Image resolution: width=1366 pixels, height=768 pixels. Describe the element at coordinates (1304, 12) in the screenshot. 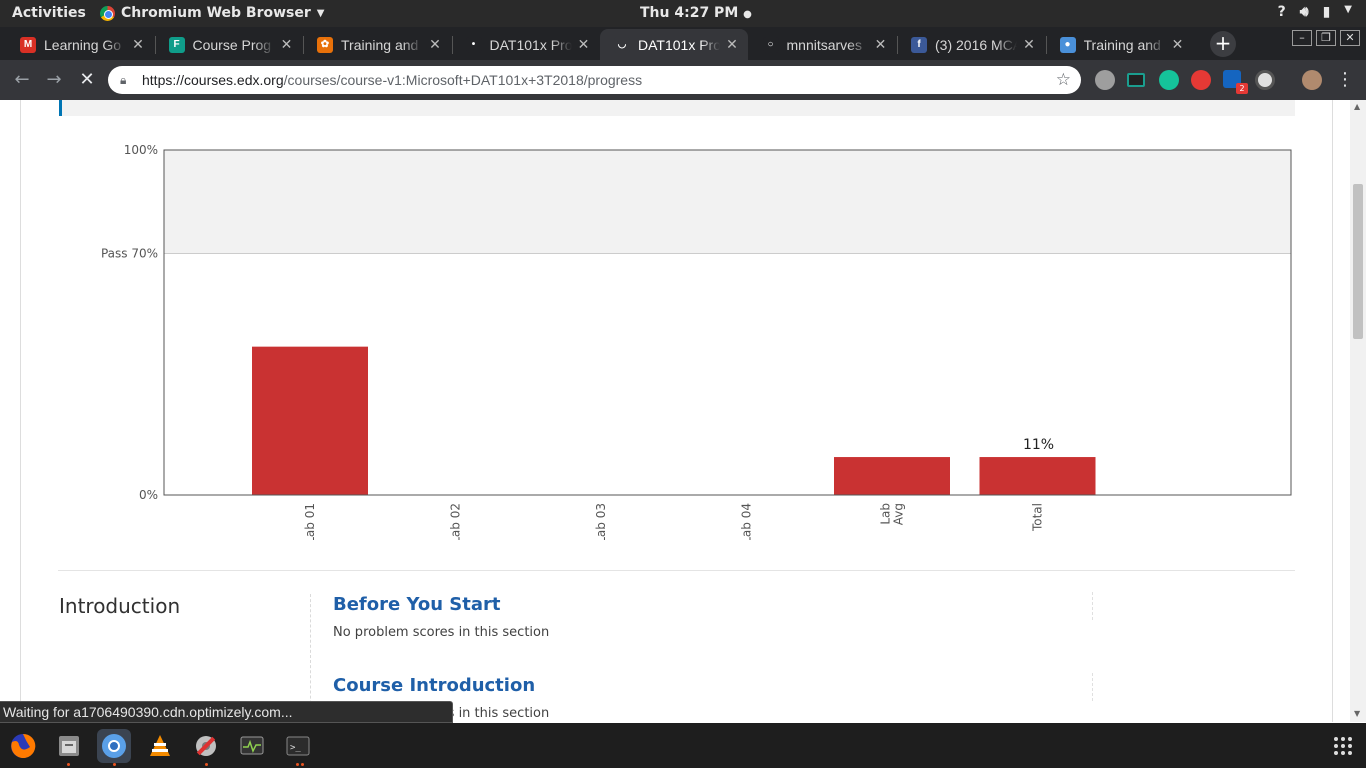

I see `volume-icon: 🔊︎` at that location.